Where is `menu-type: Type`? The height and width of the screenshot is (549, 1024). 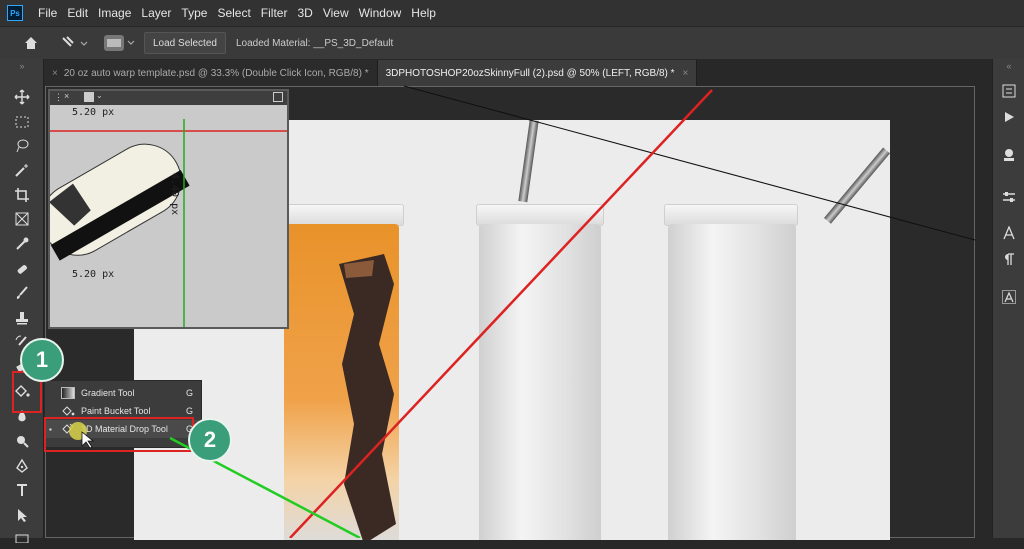
menu-type: Type is located at coordinates (194, 13).